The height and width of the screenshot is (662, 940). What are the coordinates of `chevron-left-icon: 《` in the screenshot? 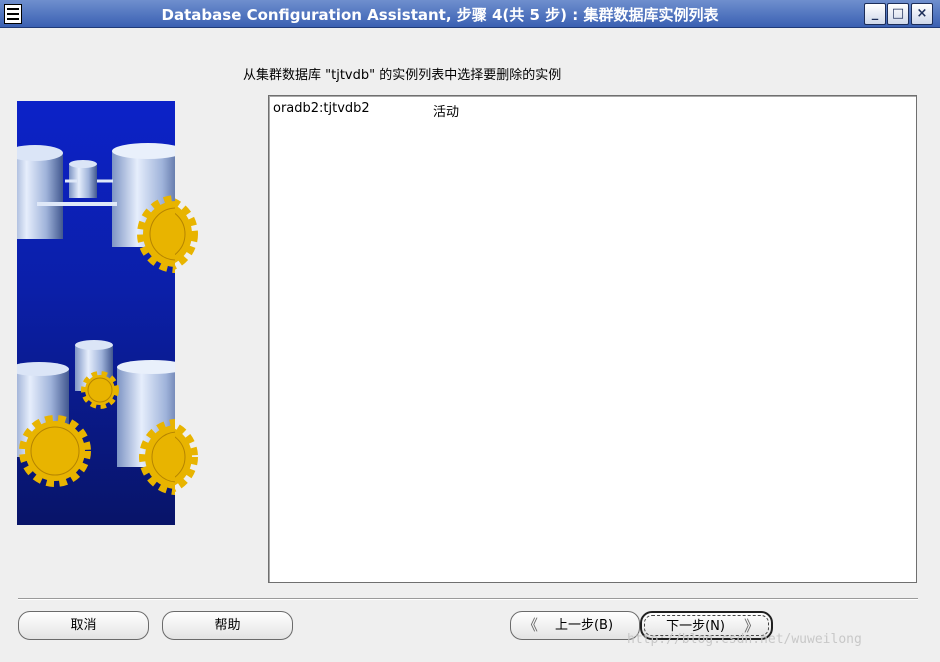 It's located at (531, 625).